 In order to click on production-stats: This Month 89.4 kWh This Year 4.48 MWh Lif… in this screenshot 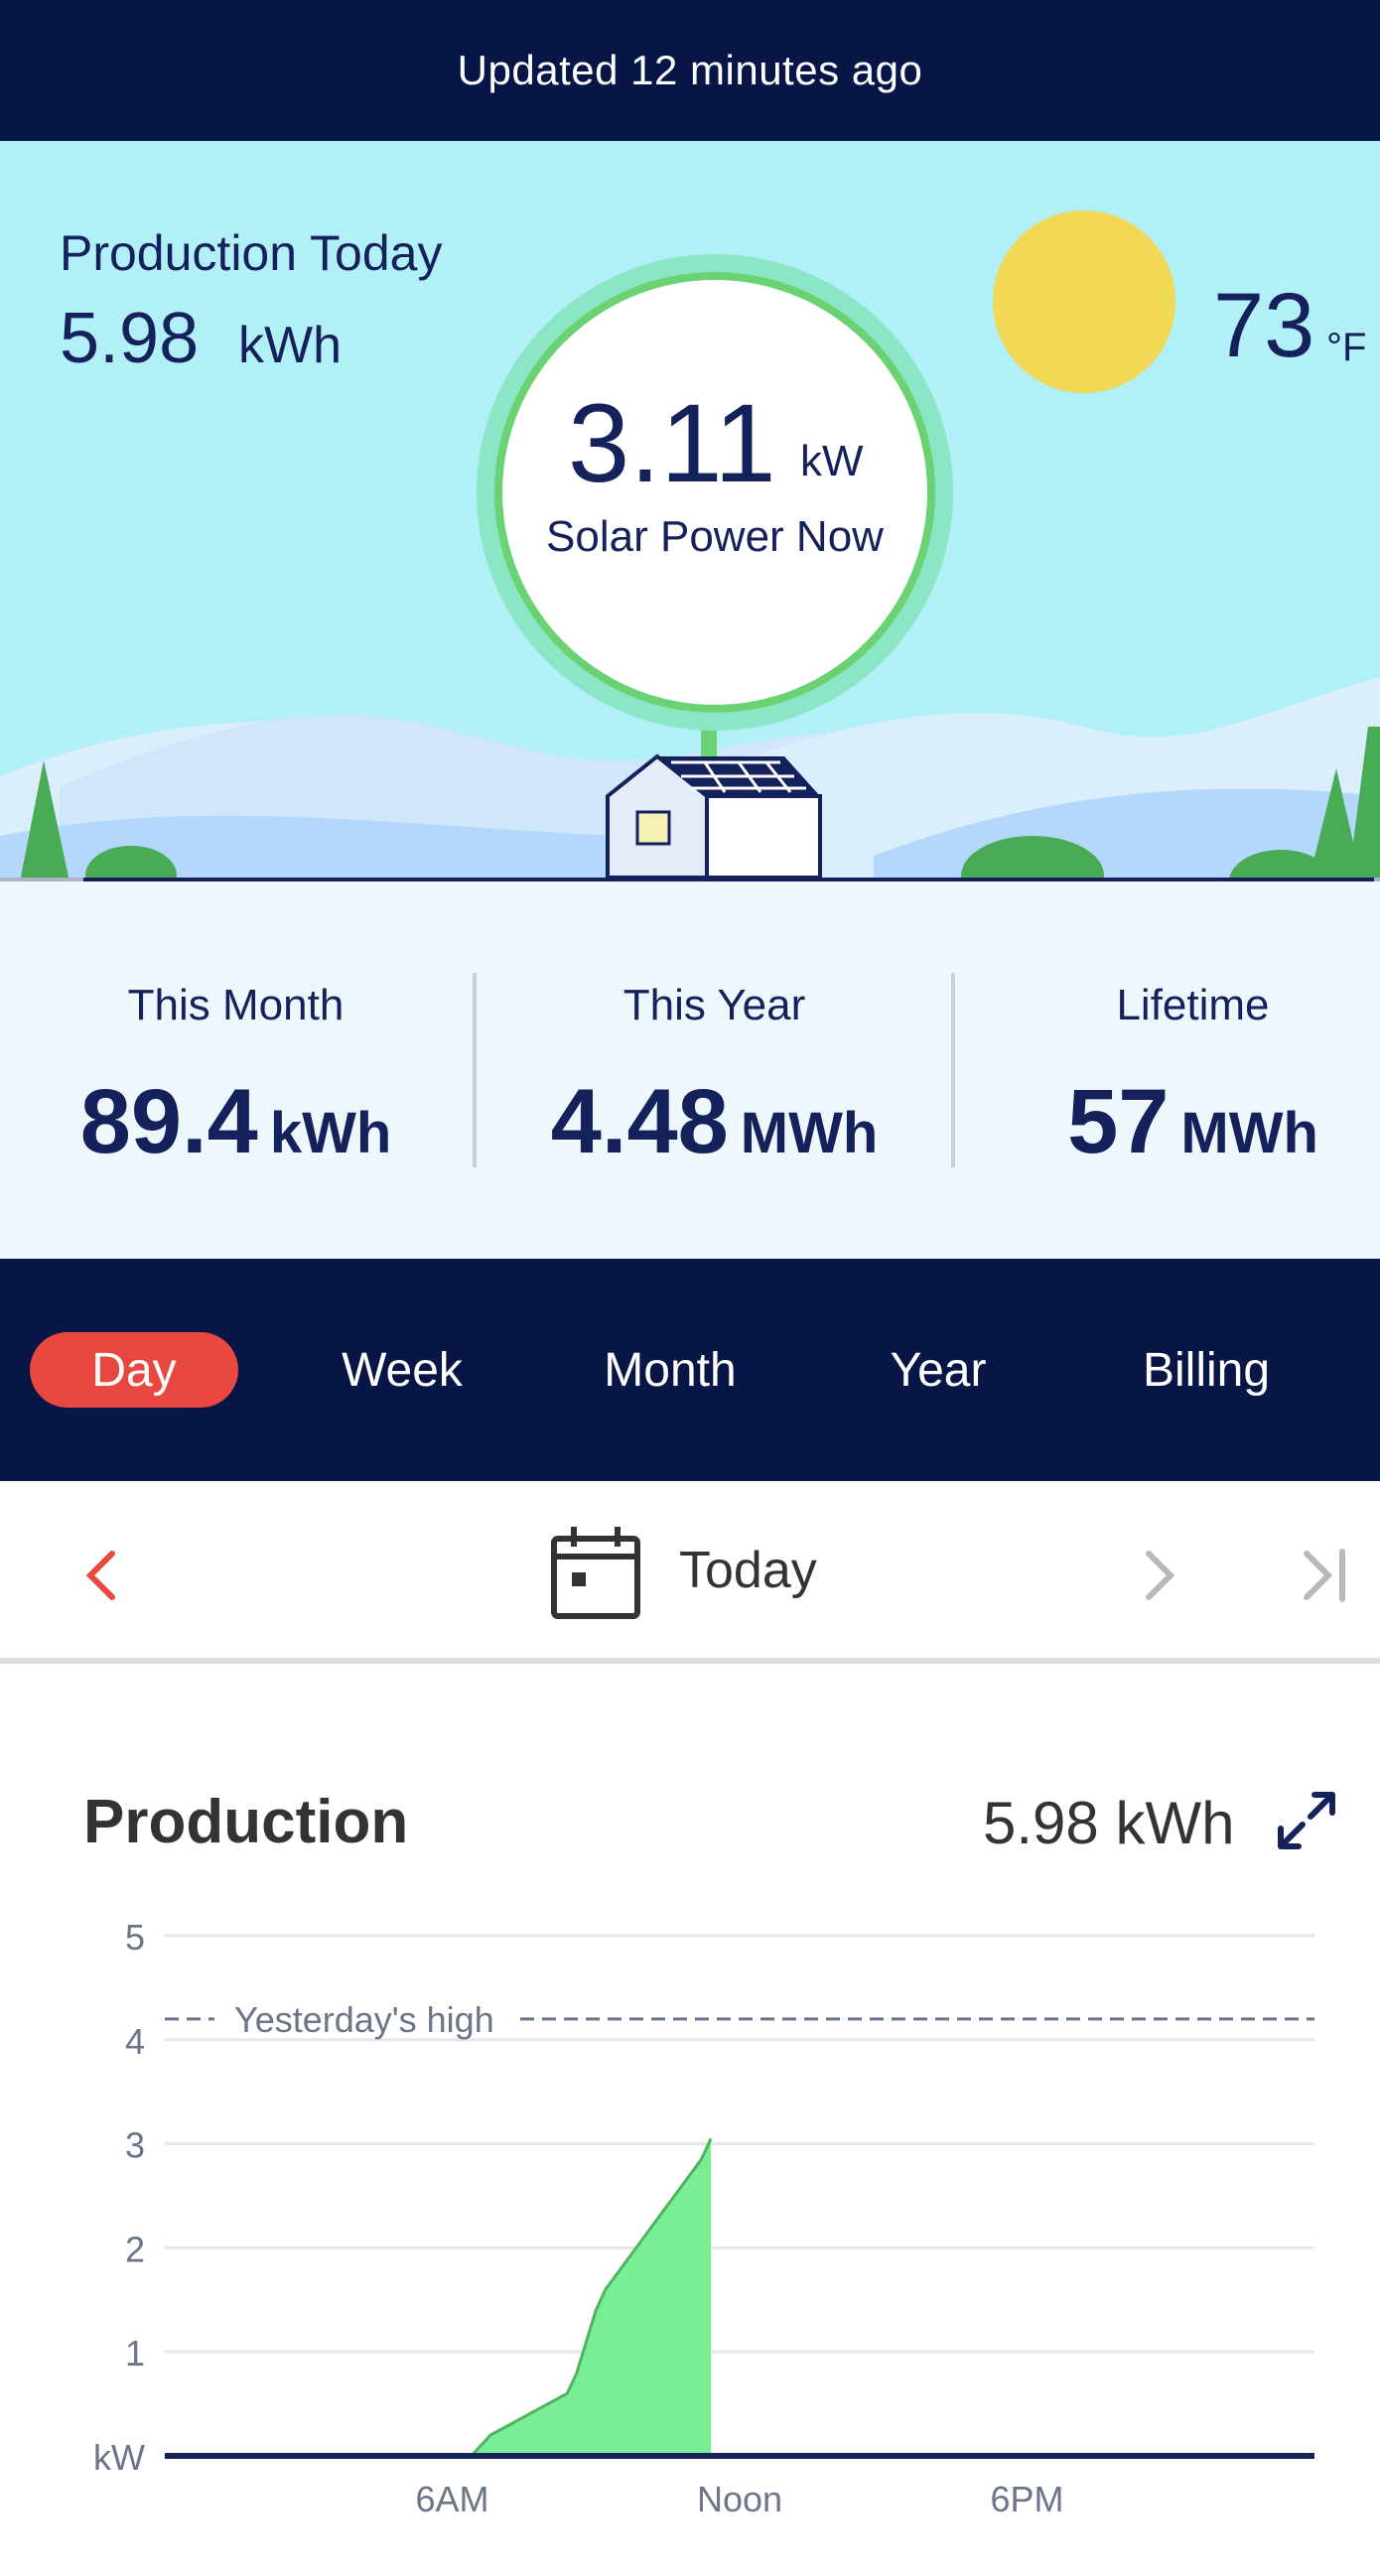, I will do `click(690, 1070)`.